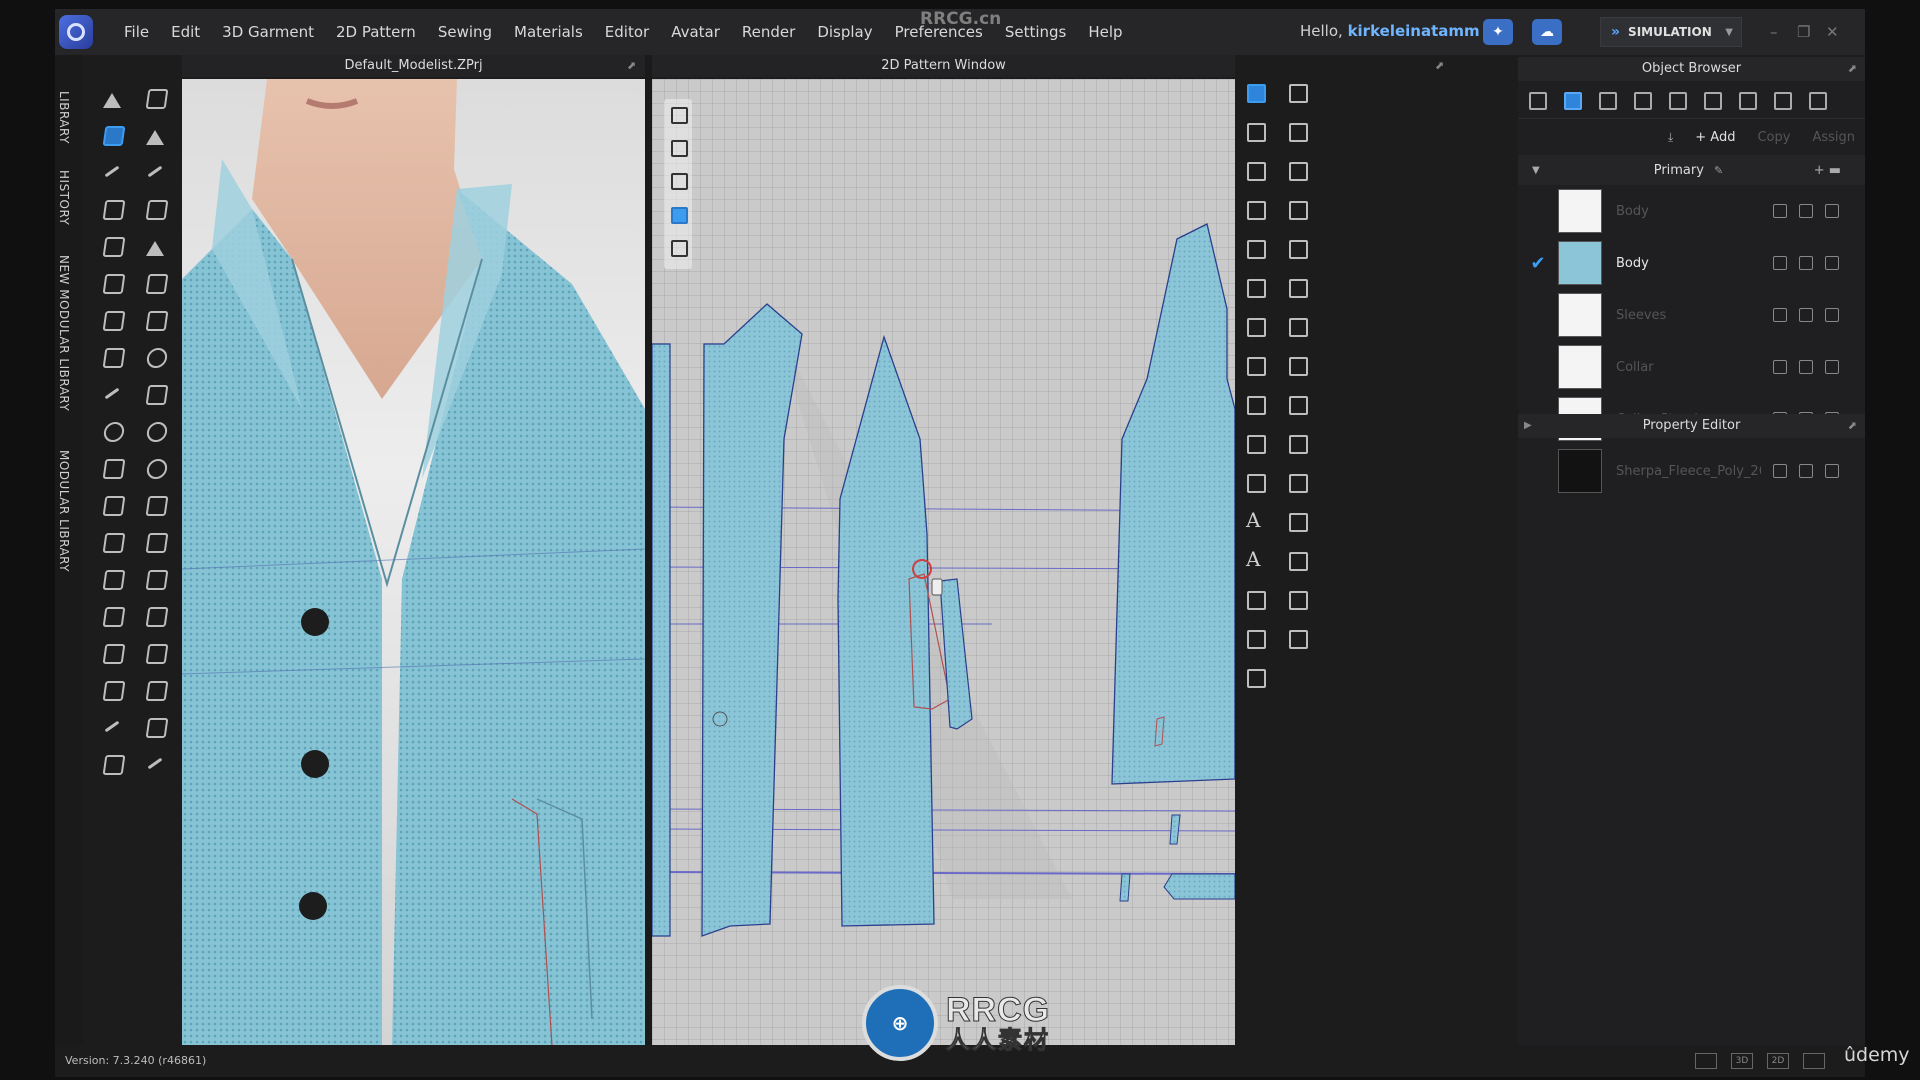 This screenshot has width=1920, height=1080. What do you see at coordinates (112, 393) in the screenshot?
I see `seam-line-icon` at bounding box center [112, 393].